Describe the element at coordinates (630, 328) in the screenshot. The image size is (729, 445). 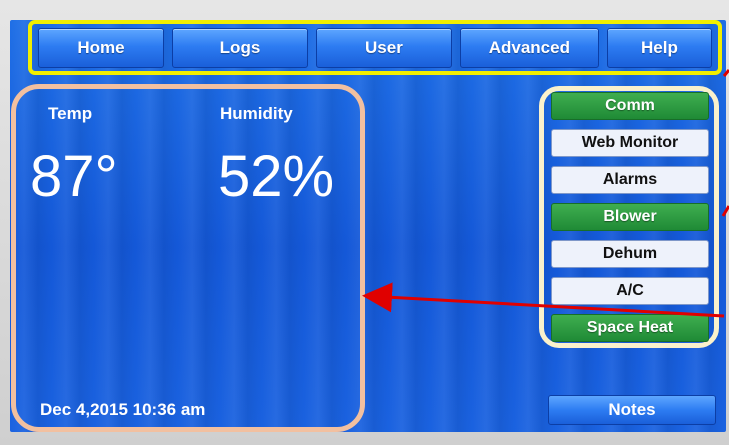
I see `side-item-space-heat: Space Heat` at that location.